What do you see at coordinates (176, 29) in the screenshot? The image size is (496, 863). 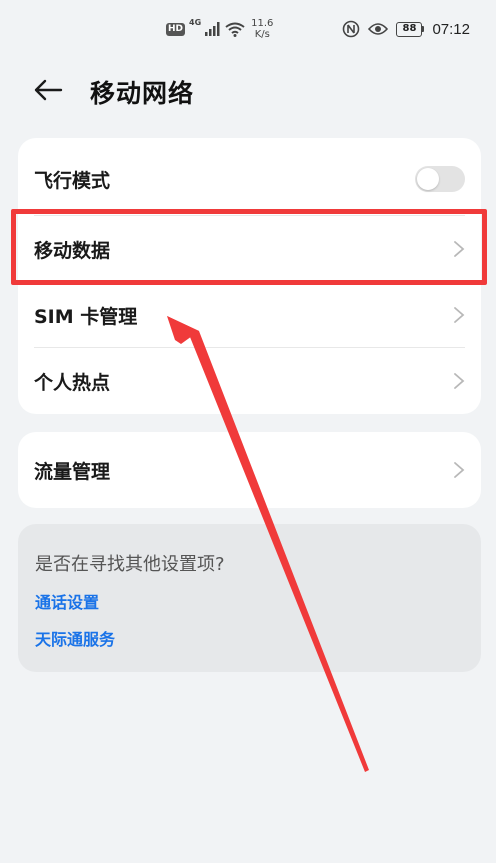 I see `hd-badge: HD` at bounding box center [176, 29].